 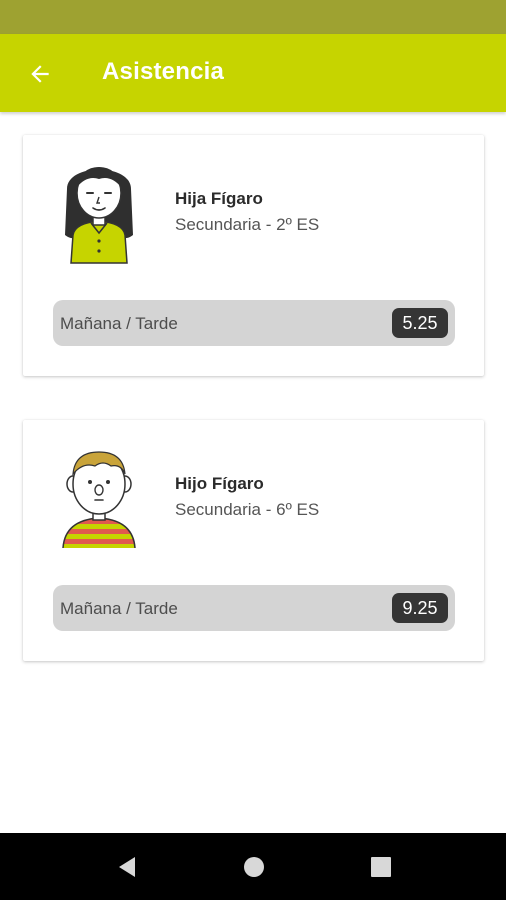 I want to click on back-button, so click(x=40, y=74).